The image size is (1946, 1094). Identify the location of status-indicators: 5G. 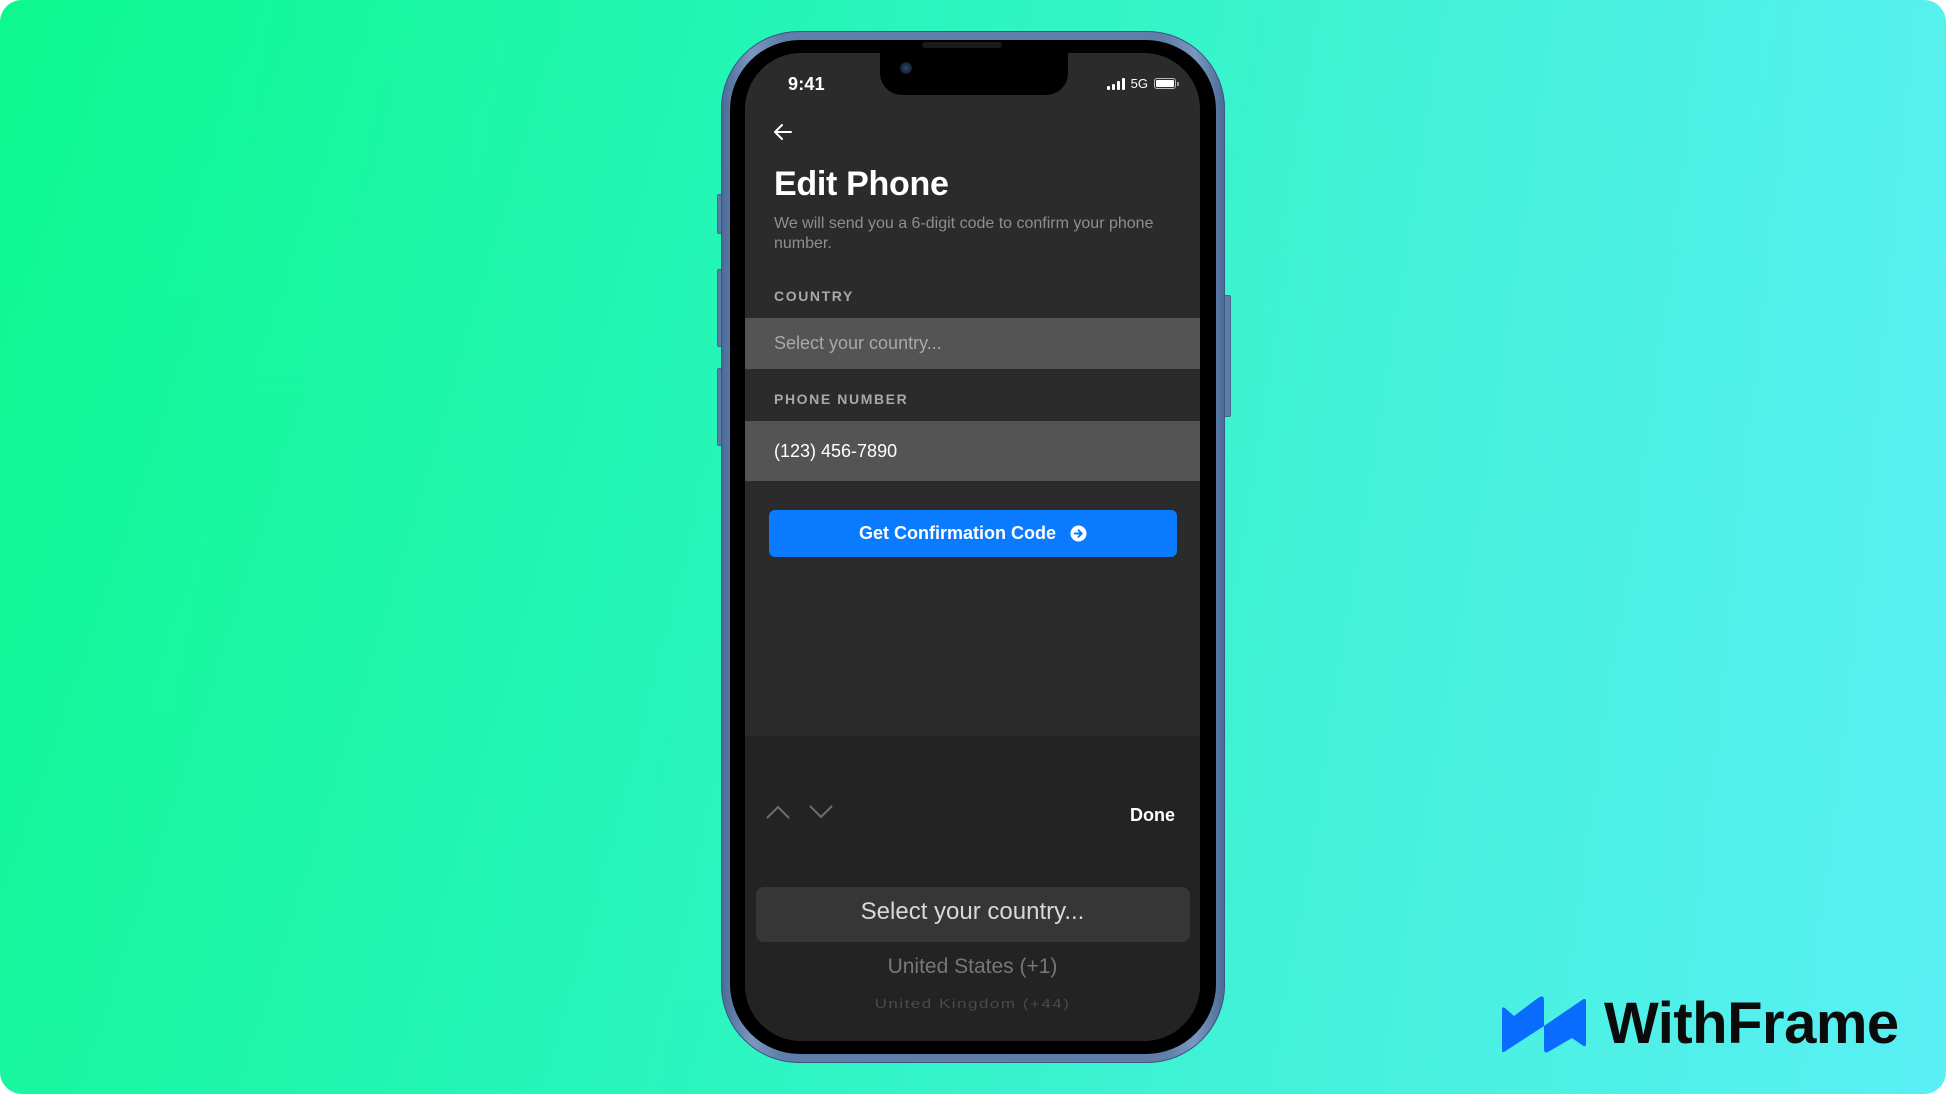
(1142, 83).